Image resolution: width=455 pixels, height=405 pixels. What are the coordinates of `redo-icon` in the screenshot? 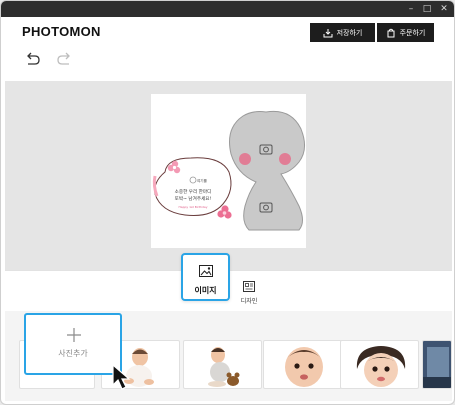 It's located at (64, 59).